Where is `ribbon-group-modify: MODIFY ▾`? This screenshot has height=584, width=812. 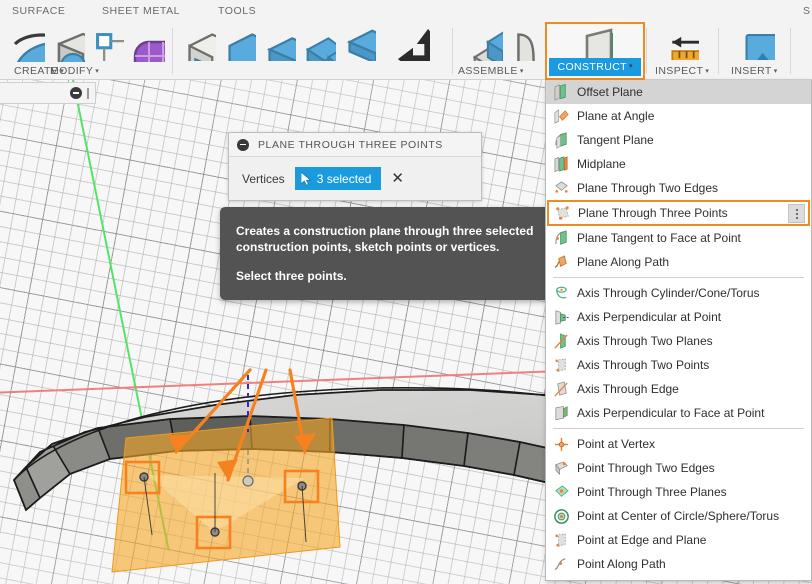 ribbon-group-modify: MODIFY ▾ is located at coordinates (240, 51).